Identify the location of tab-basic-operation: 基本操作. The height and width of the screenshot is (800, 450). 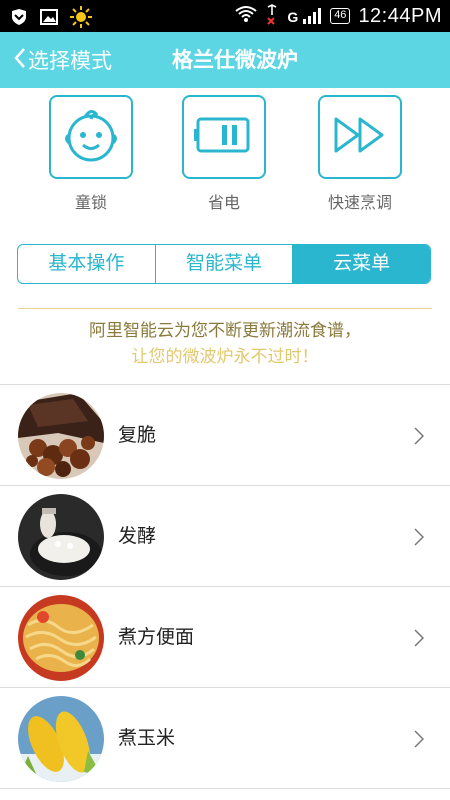
(86, 264).